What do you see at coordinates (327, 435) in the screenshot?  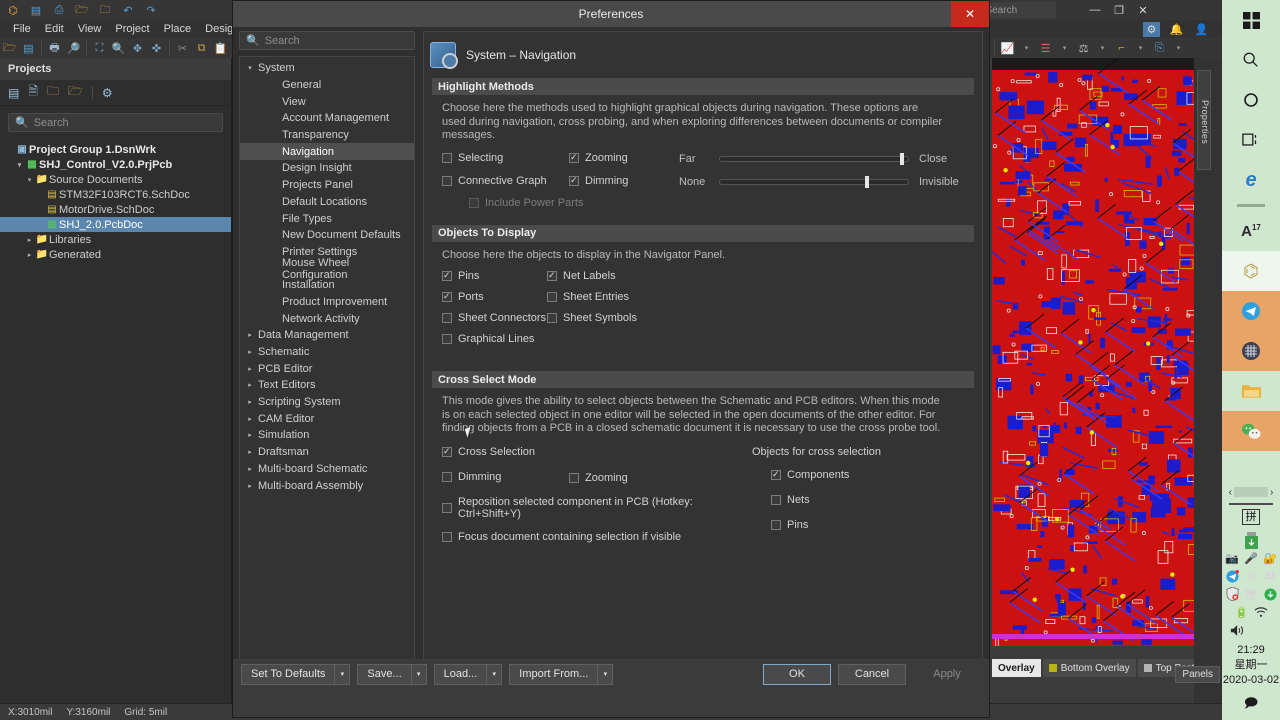 I see `preferences-tree-item: ▸ Simulation` at bounding box center [327, 435].